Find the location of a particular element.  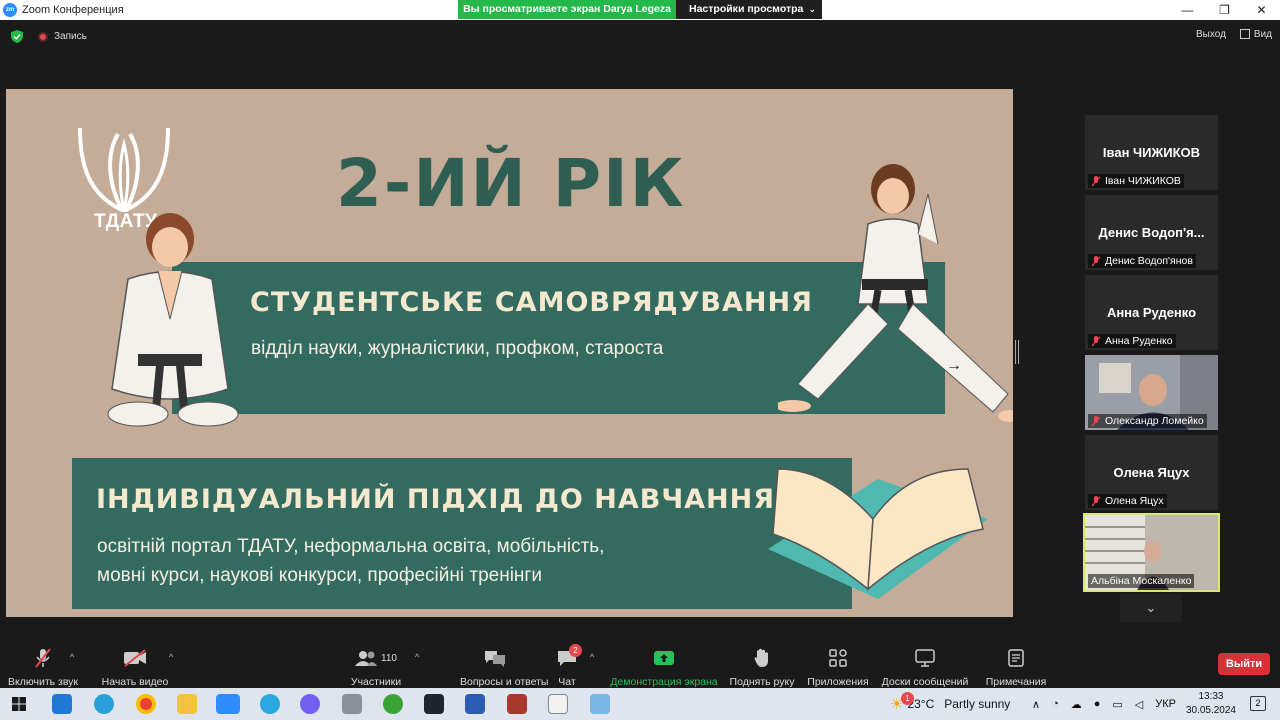

windows-start-icon is located at coordinates (19, 704).